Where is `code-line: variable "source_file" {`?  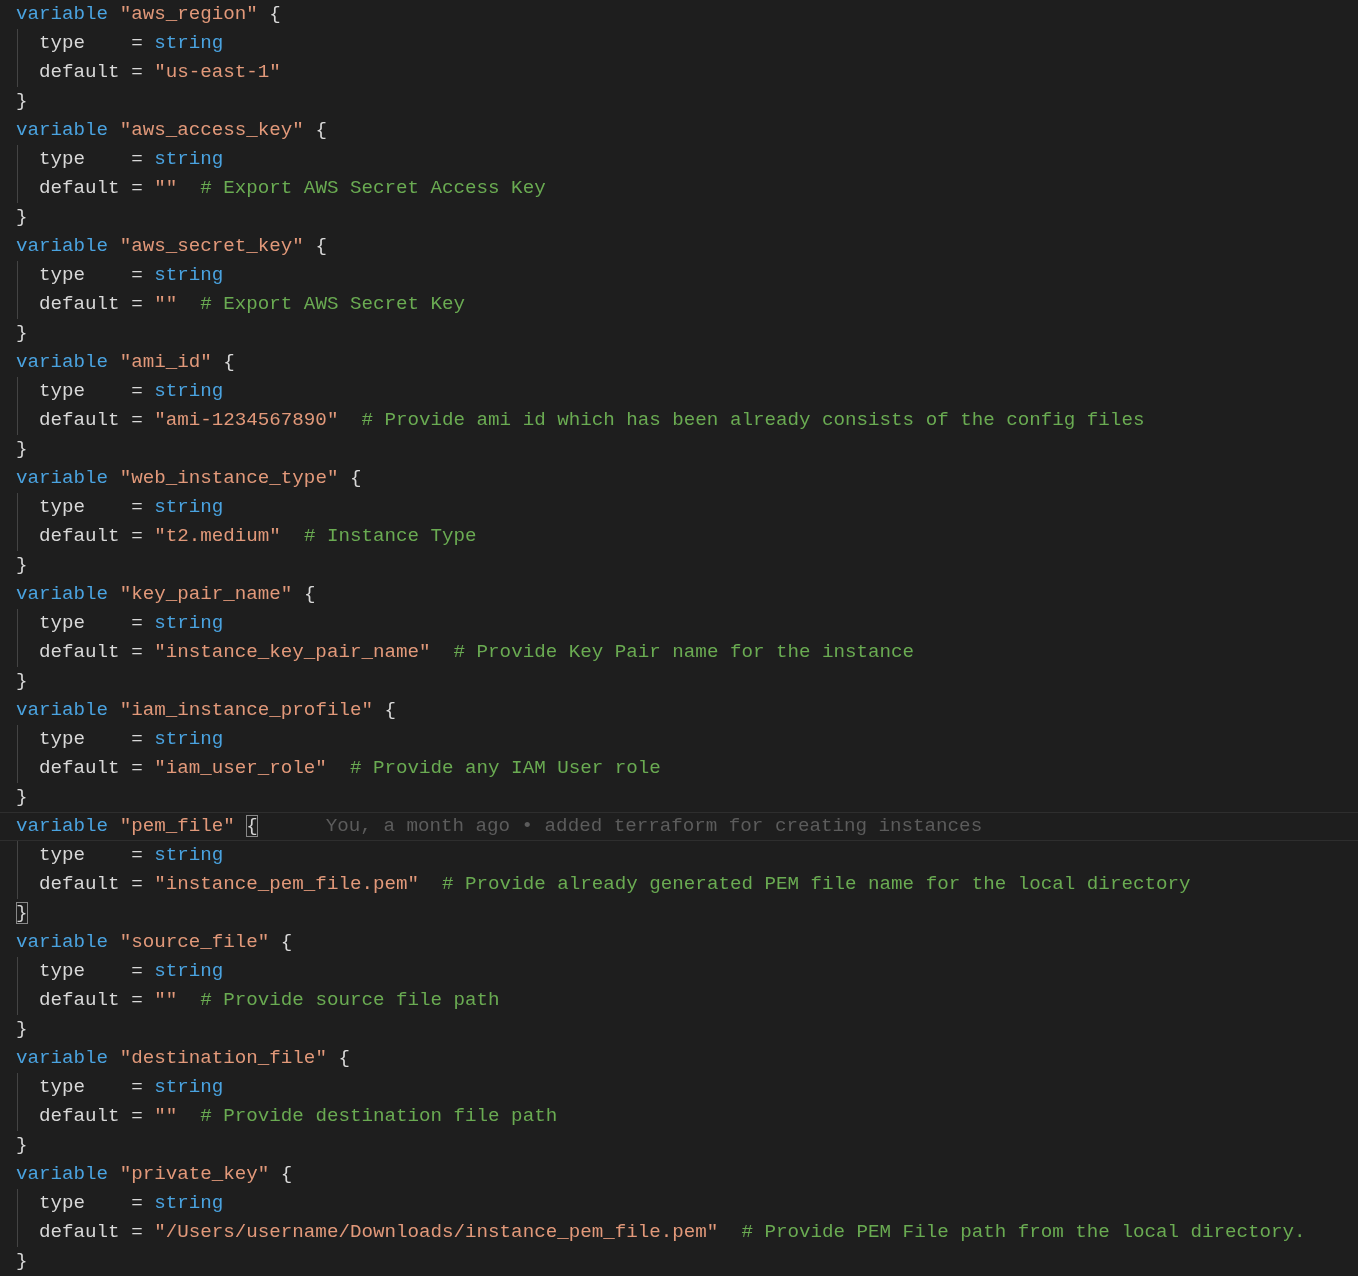
code-line: variable "source_file" { is located at coordinates (154, 942).